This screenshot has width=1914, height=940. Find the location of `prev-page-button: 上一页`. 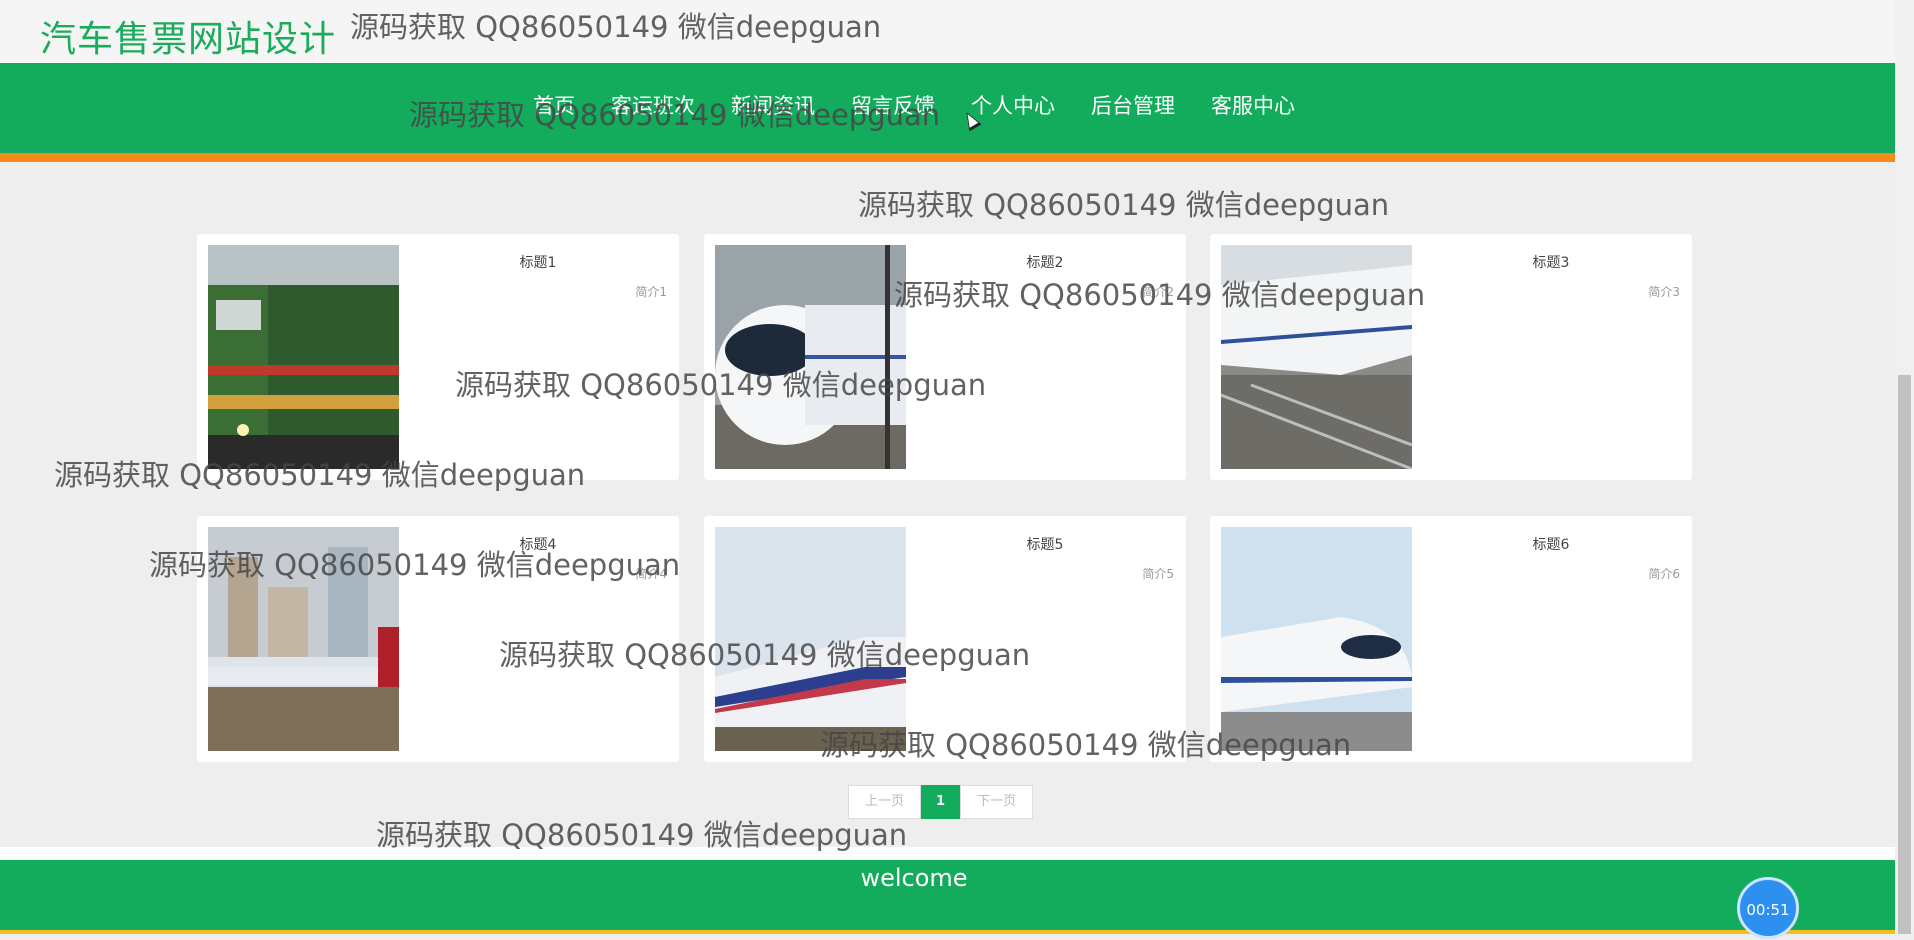

prev-page-button: 上一页 is located at coordinates (885, 802).